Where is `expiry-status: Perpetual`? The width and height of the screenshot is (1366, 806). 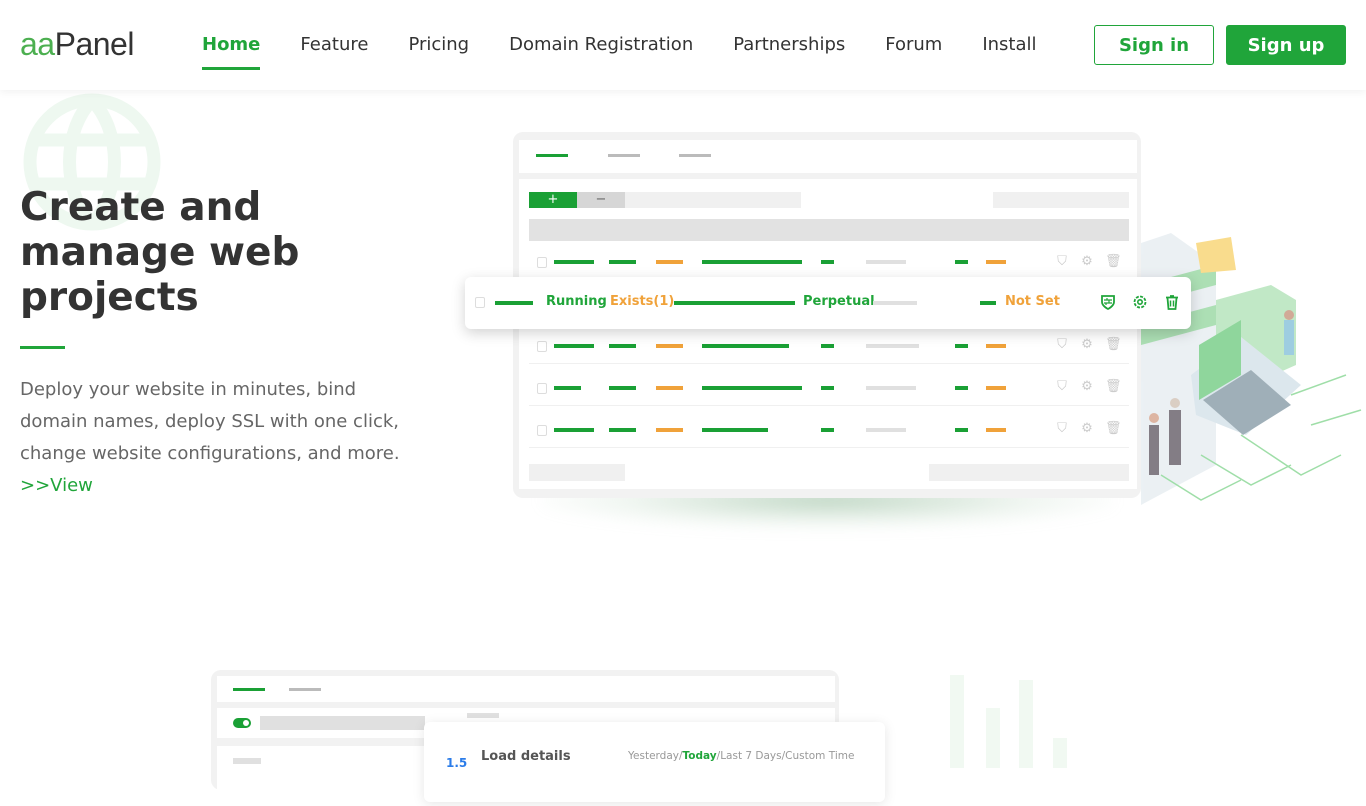
expiry-status: Perpetual is located at coordinates (839, 301).